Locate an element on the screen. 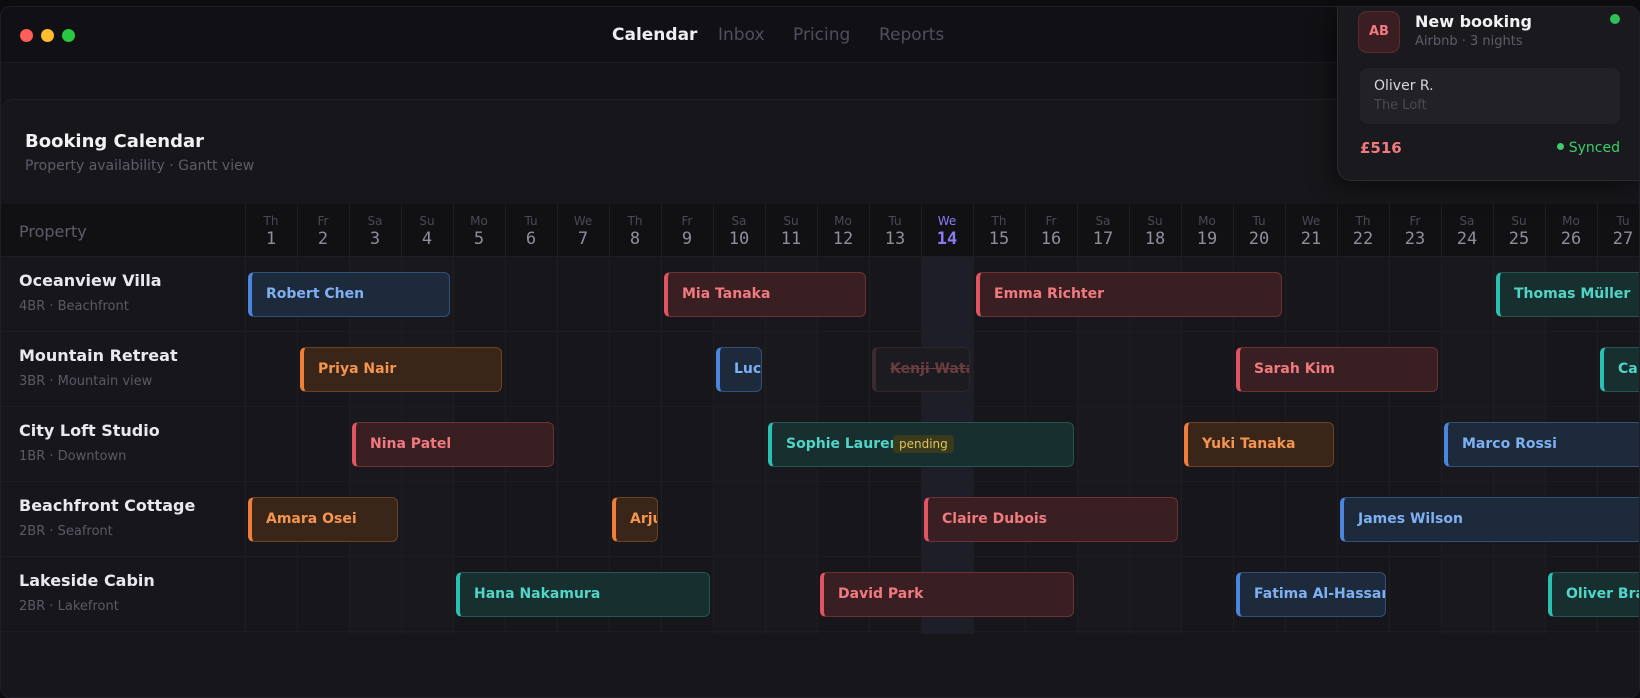  property-name: Lakeside Cabin is located at coordinates (87, 580).